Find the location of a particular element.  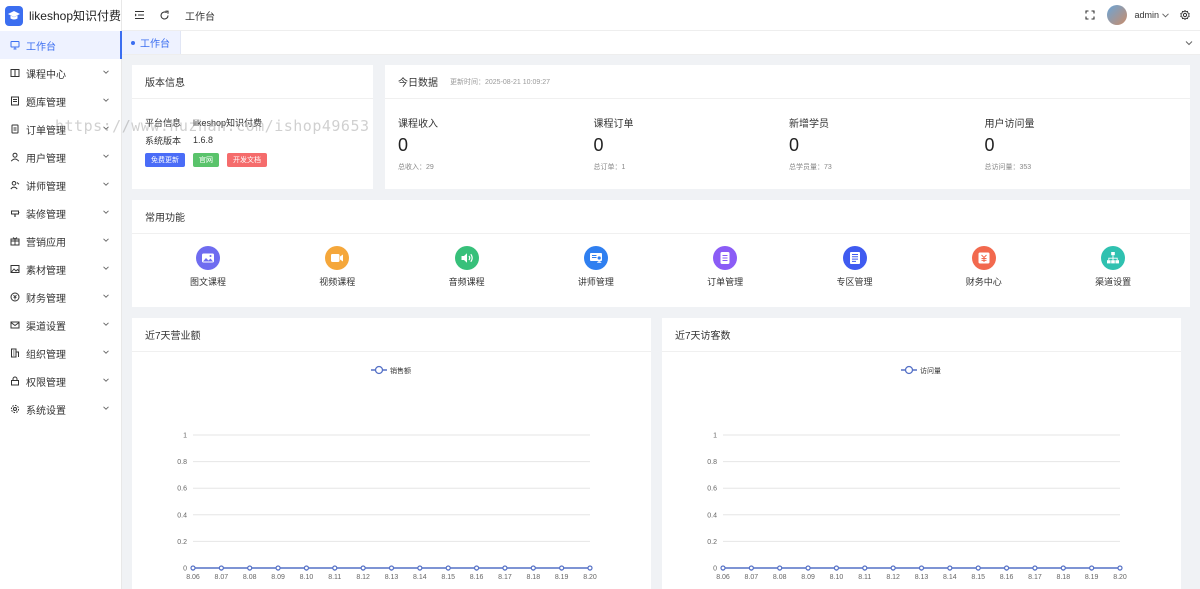

stat-item: 用户访问量 0 总访问量：353 is located at coordinates (1083, 143).